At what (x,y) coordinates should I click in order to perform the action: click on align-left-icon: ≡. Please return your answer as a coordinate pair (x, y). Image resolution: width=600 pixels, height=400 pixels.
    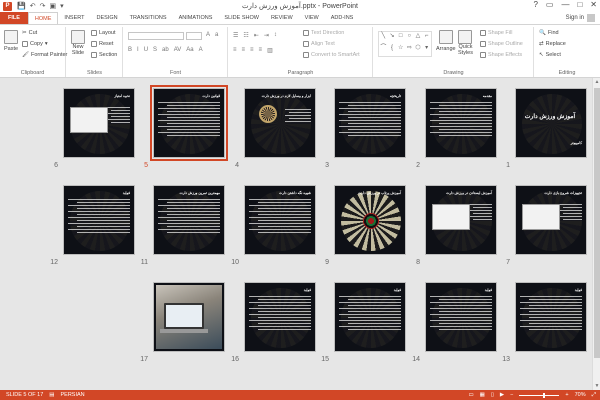
    Looking at the image, I should click on (235, 50).